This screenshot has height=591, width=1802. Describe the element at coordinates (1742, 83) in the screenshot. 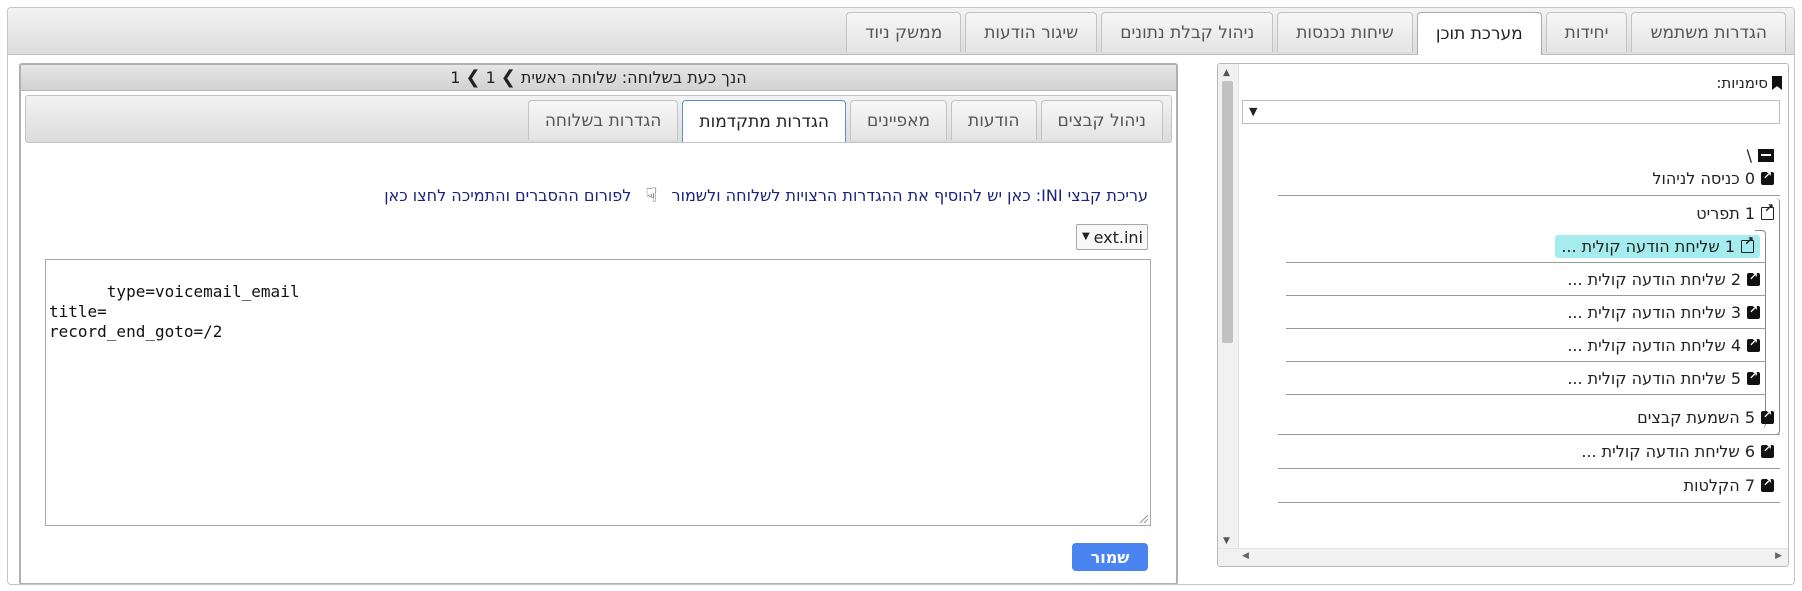

I see `bookmarks-label-text: סימניות:` at that location.